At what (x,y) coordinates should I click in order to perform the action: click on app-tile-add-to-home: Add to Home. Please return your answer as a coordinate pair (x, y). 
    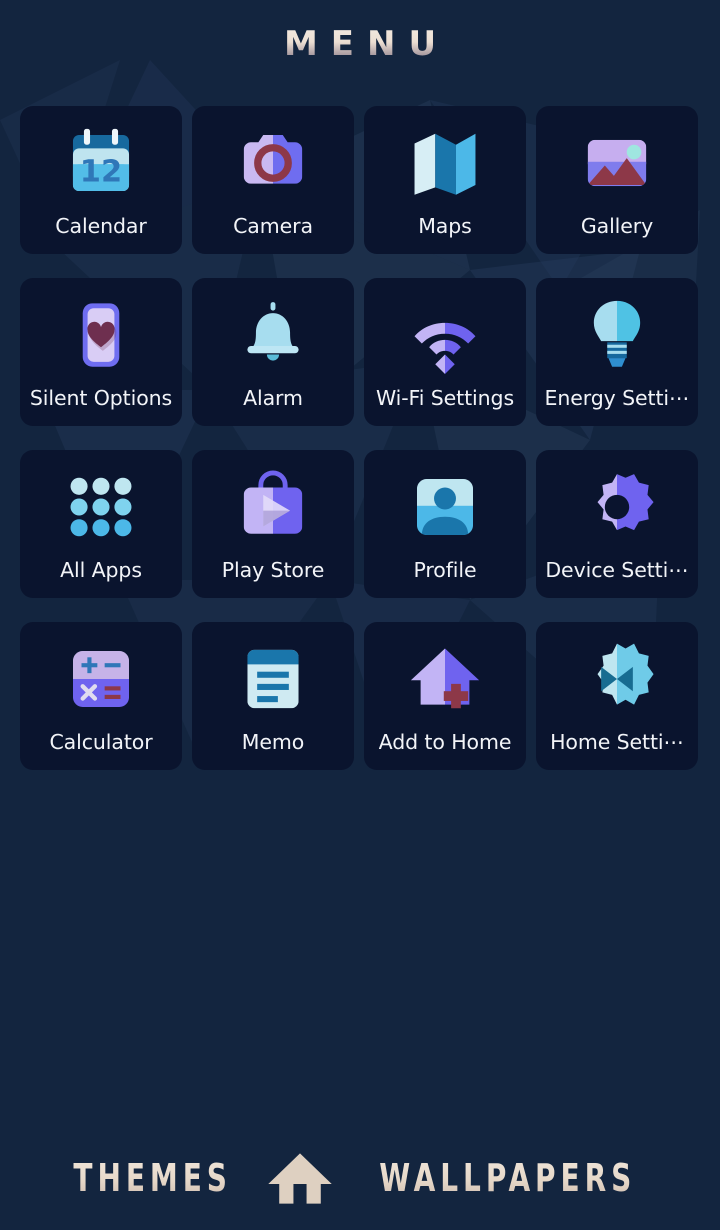
    Looking at the image, I should click on (445, 696).